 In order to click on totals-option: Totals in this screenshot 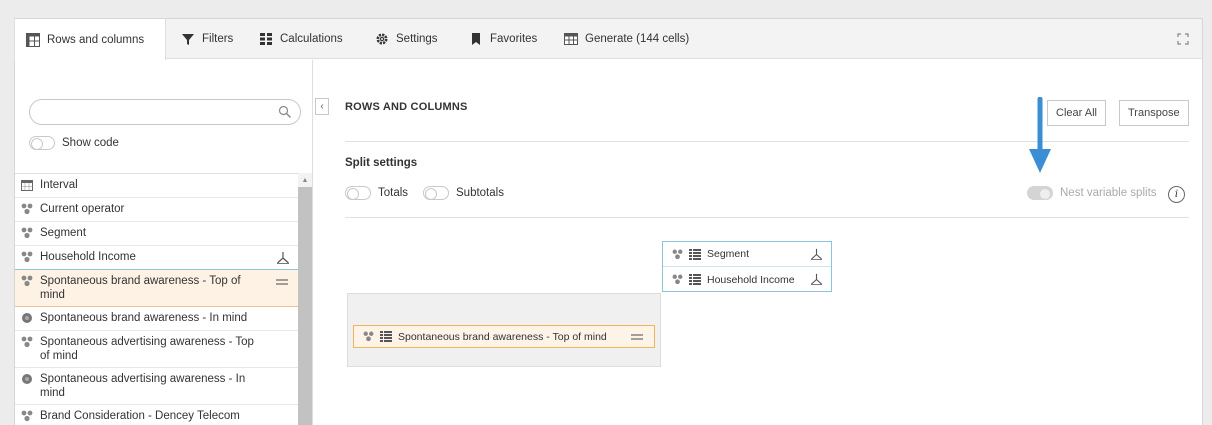, I will do `click(376, 193)`.